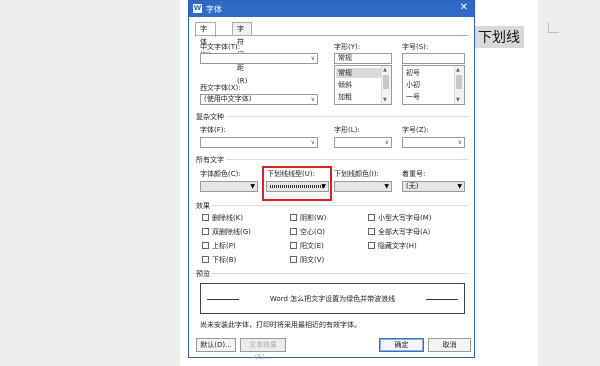 The width and height of the screenshot is (600, 366). Describe the element at coordinates (228, 218) in the screenshot. I see `strikethrough-label: 删除线(K)` at that location.